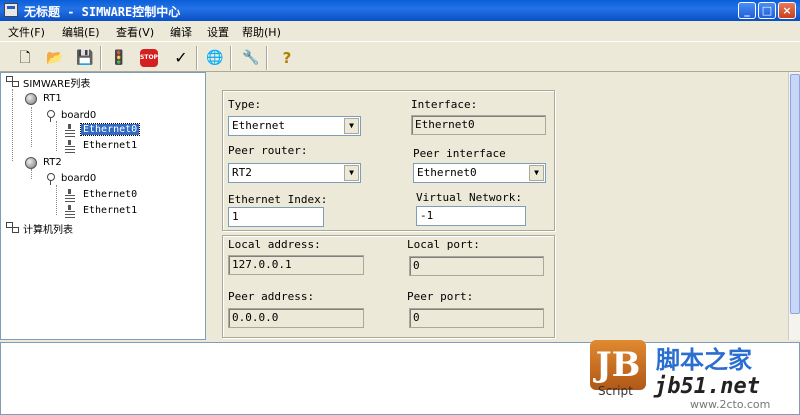 This screenshot has width=800, height=415. I want to click on type-select-value: Ethernet, so click(258, 125).